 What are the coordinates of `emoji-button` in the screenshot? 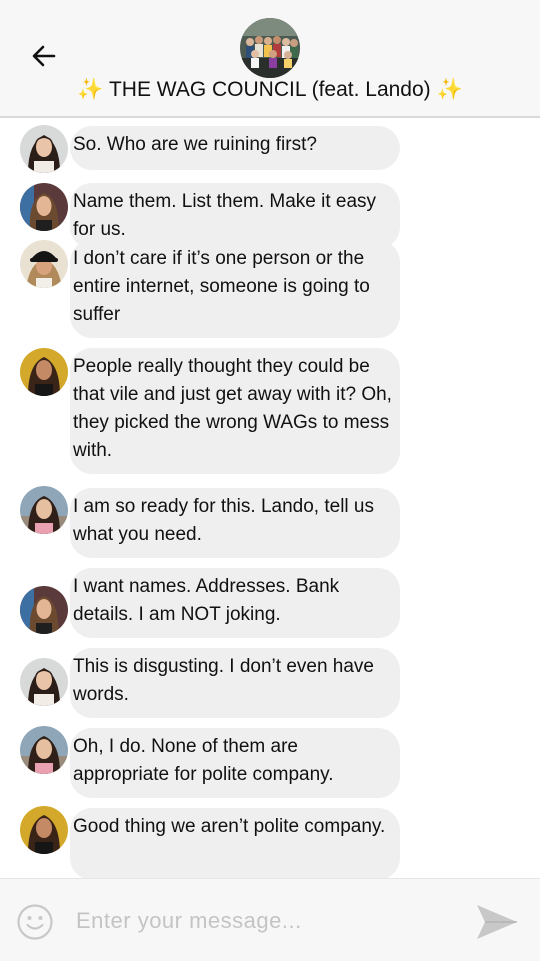 It's located at (35, 922).